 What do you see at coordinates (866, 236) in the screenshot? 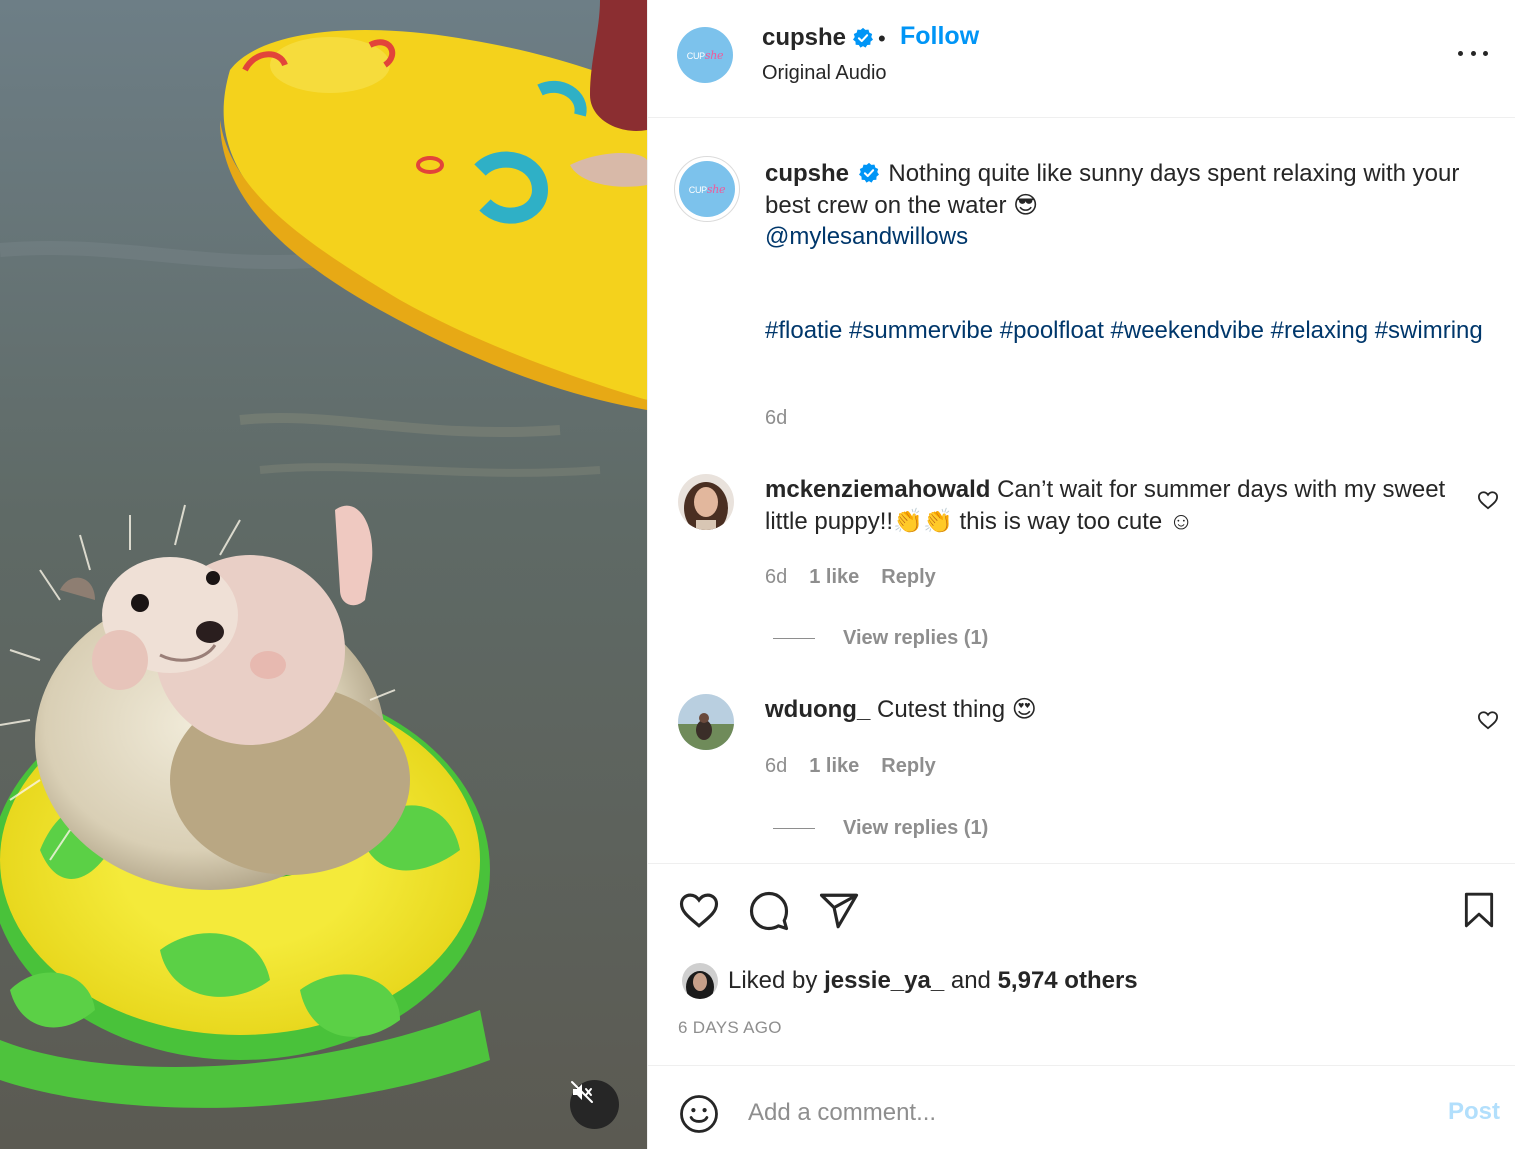
I see `caption-mention-link: @mylesandwillows` at bounding box center [866, 236].